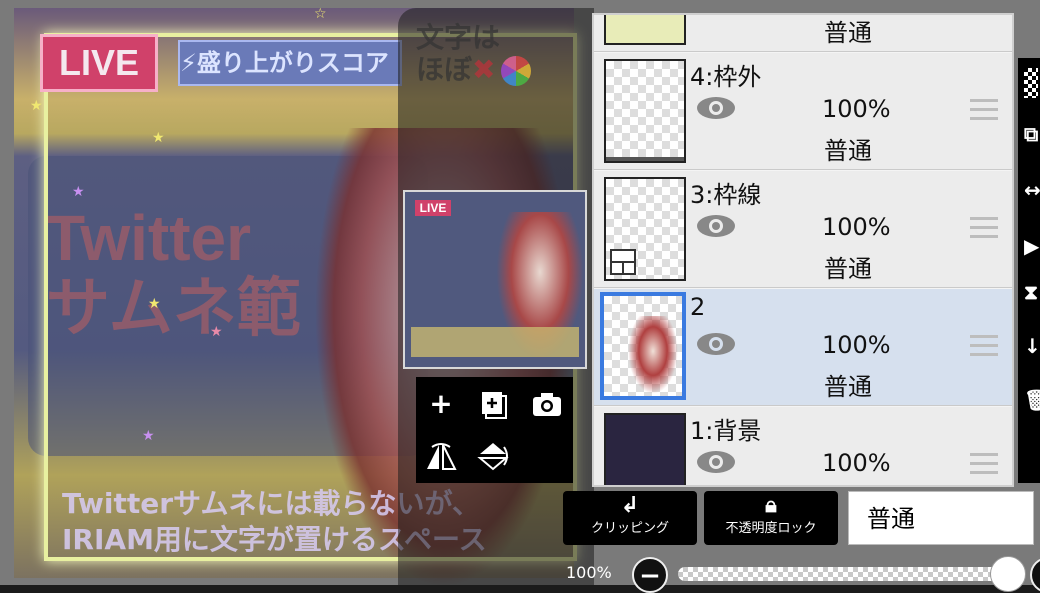 This screenshot has height=593, width=1040. What do you see at coordinates (698, 307) in the screenshot?
I see `layer-name: 2` at bounding box center [698, 307].